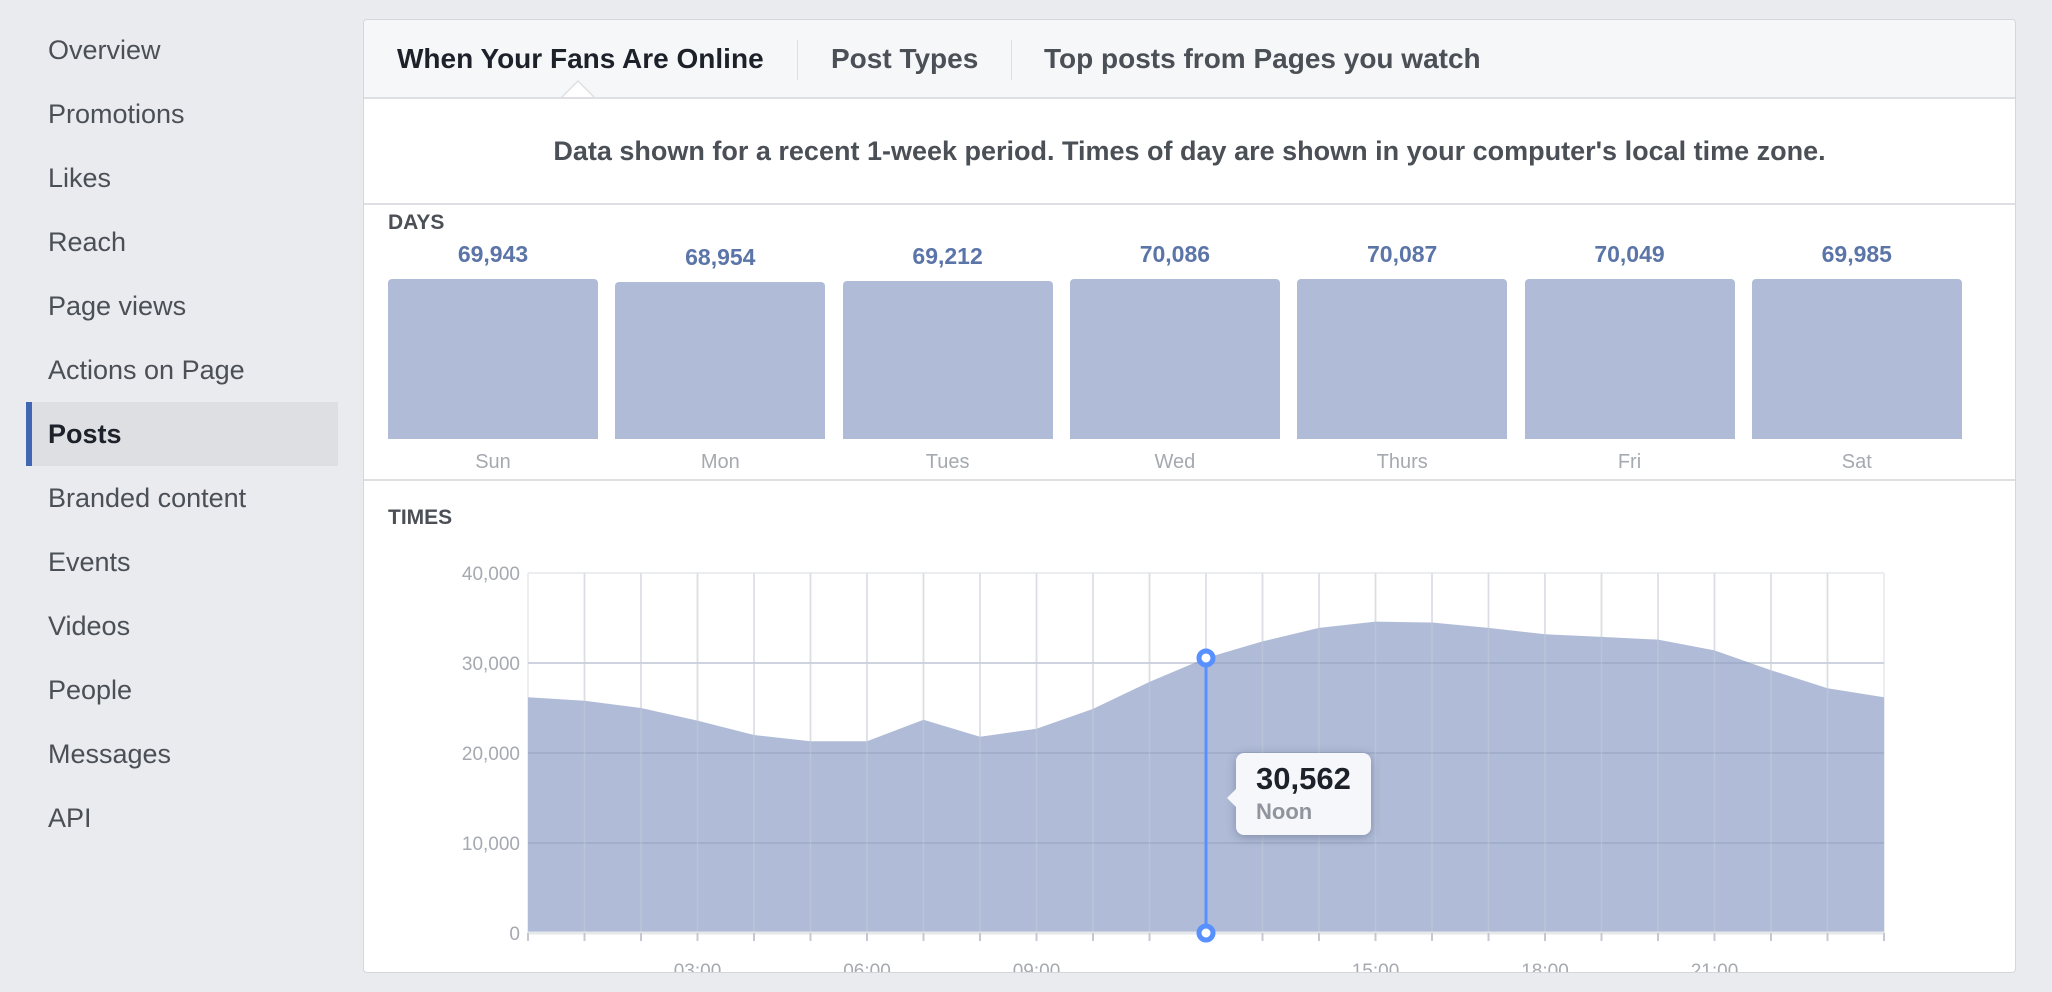 Image resolution: width=2052 pixels, height=992 pixels. What do you see at coordinates (1376, 967) in the screenshot?
I see `x-tick-label: 15:00` at bounding box center [1376, 967].